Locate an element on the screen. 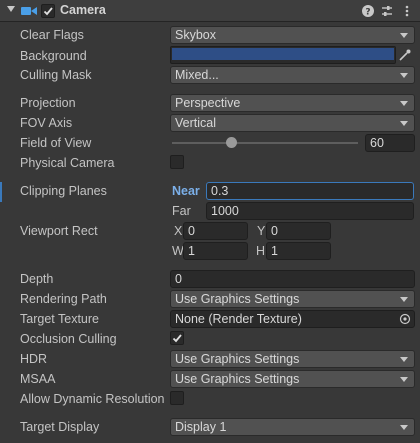 This screenshot has height=443, width=420. msaa-dropdown: Use Graphics Settings is located at coordinates (292, 379).